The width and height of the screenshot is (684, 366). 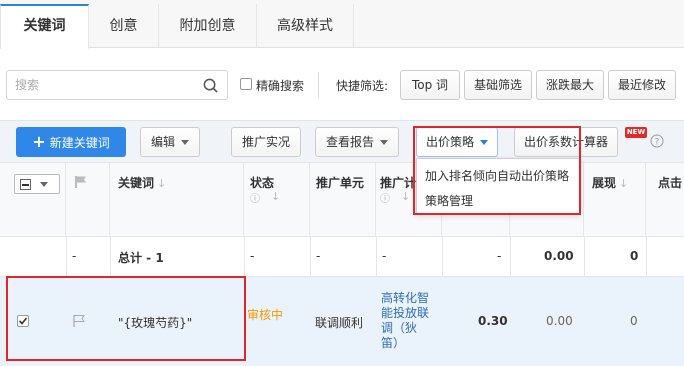 I want to click on new-keyword-button: + 新建关键词, so click(x=71, y=142).